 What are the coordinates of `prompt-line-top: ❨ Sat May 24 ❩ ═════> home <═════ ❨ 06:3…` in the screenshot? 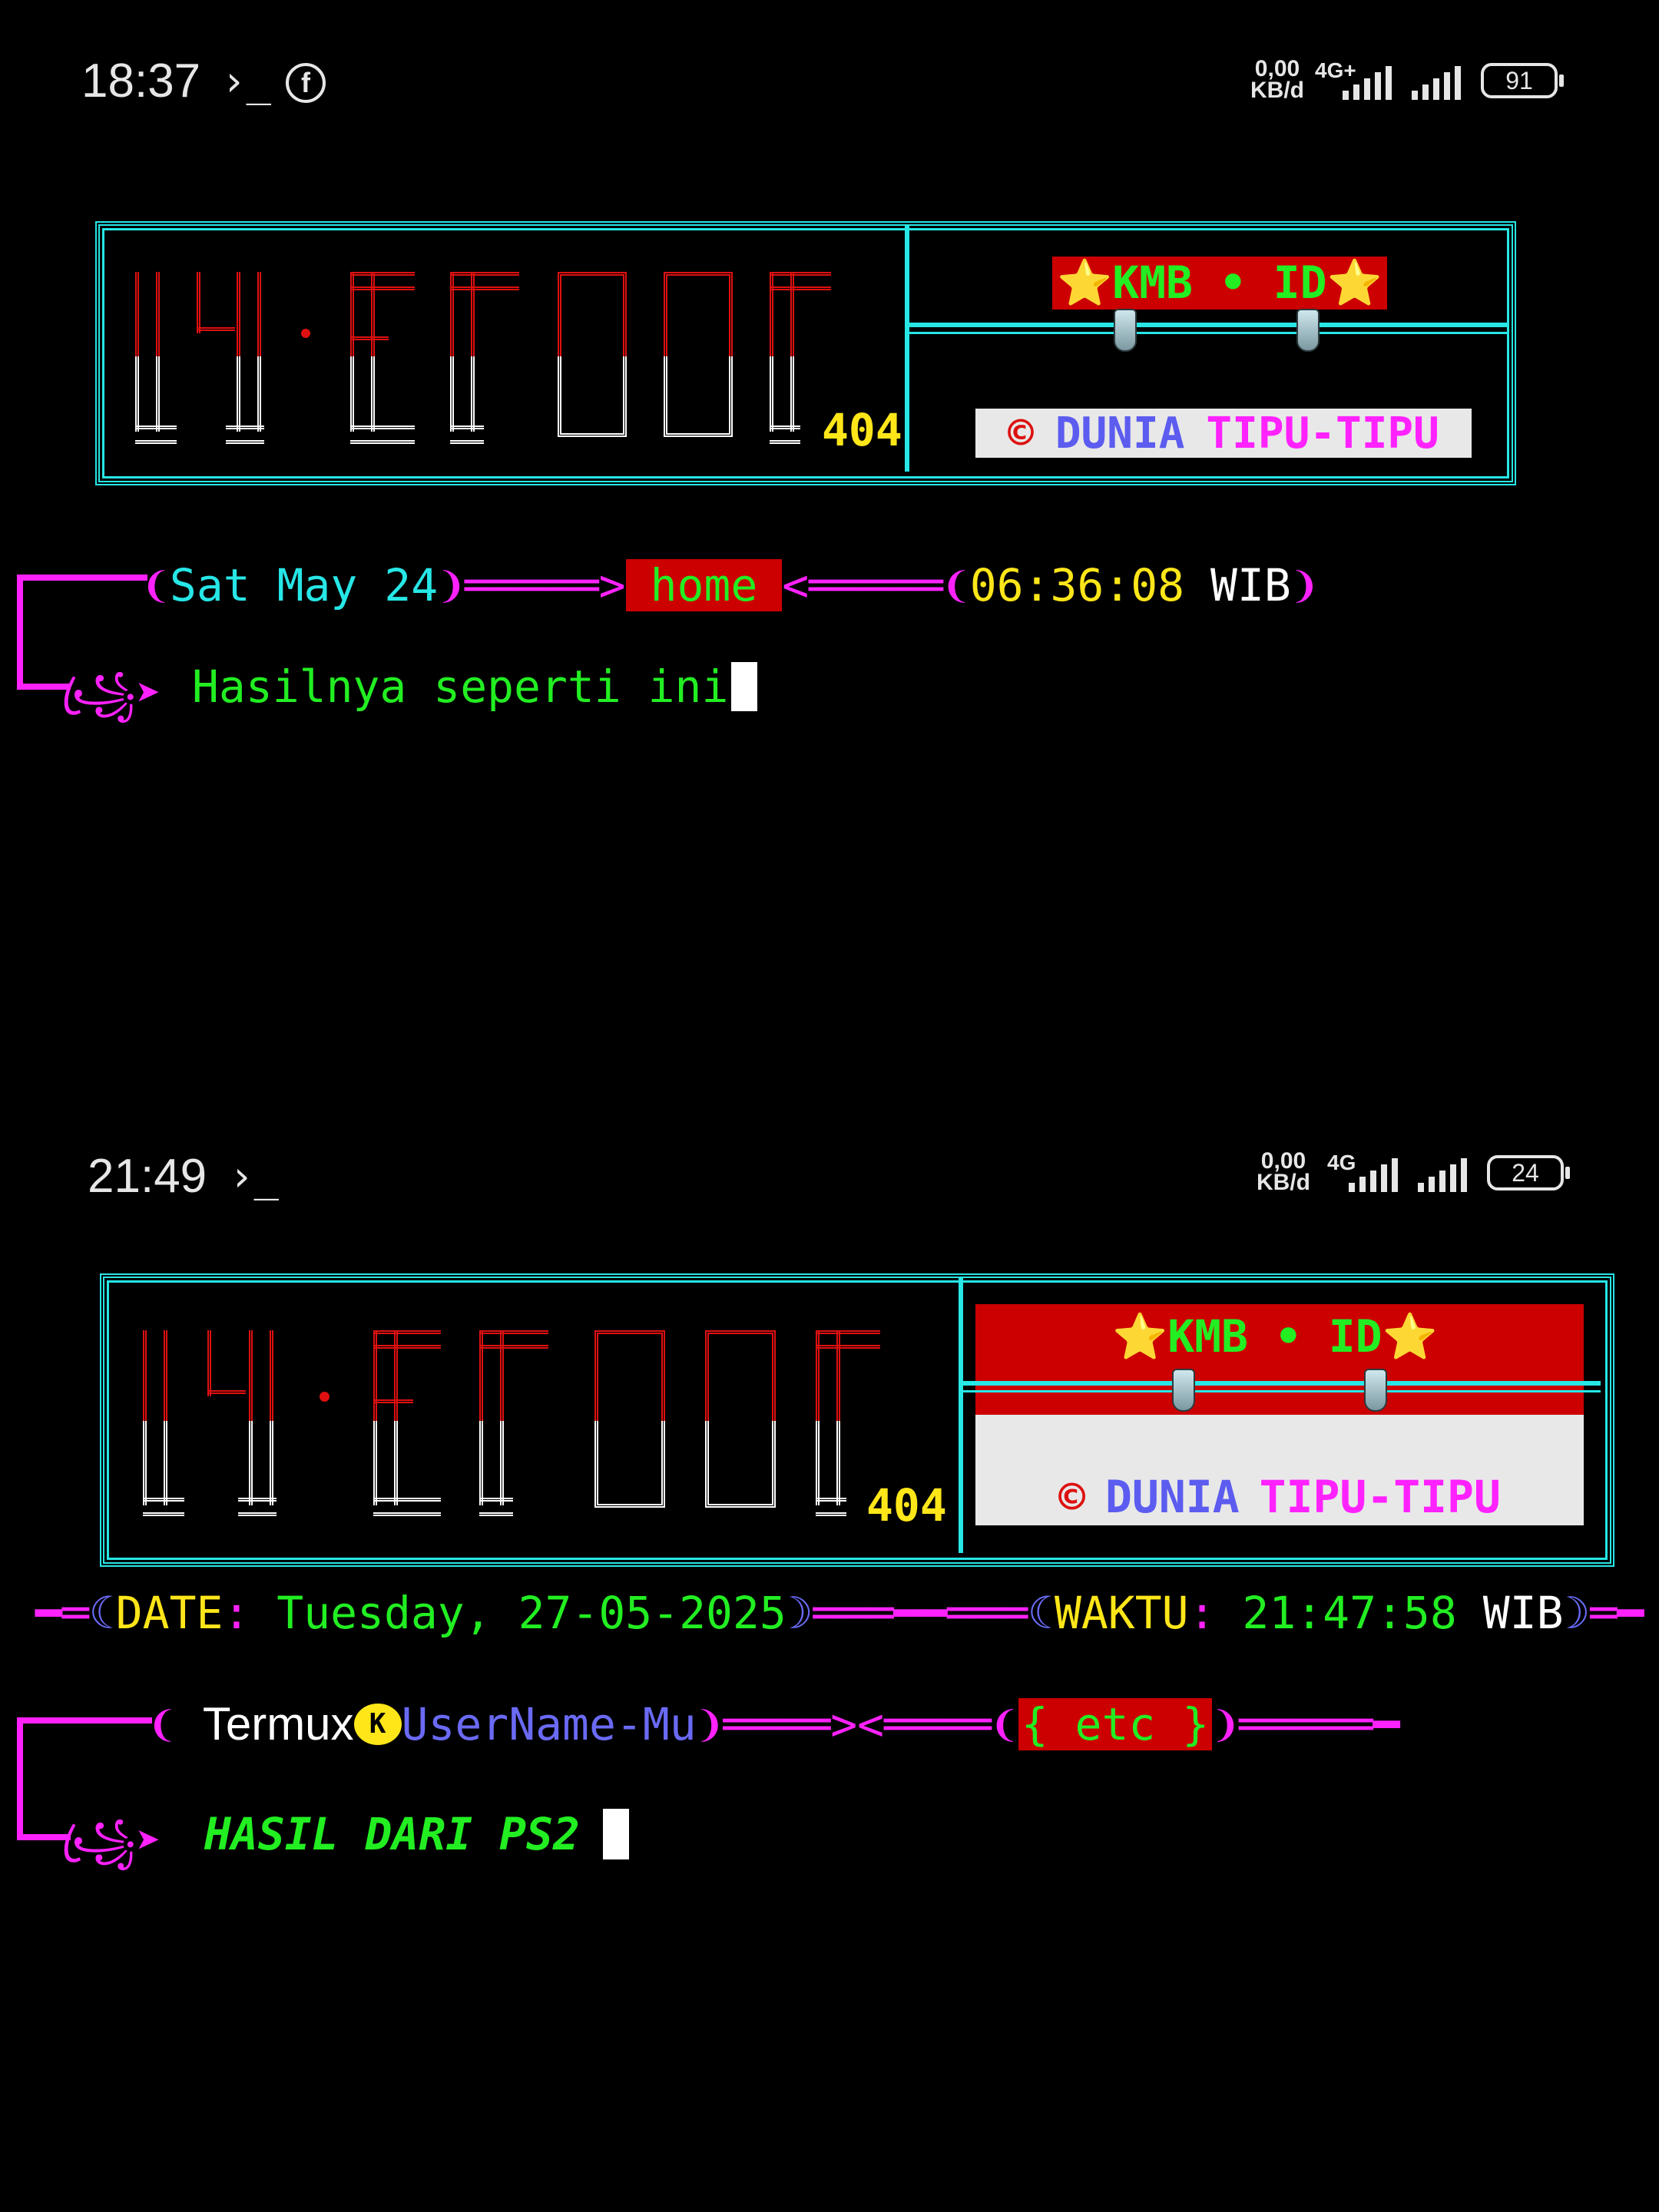 It's located at (731, 585).